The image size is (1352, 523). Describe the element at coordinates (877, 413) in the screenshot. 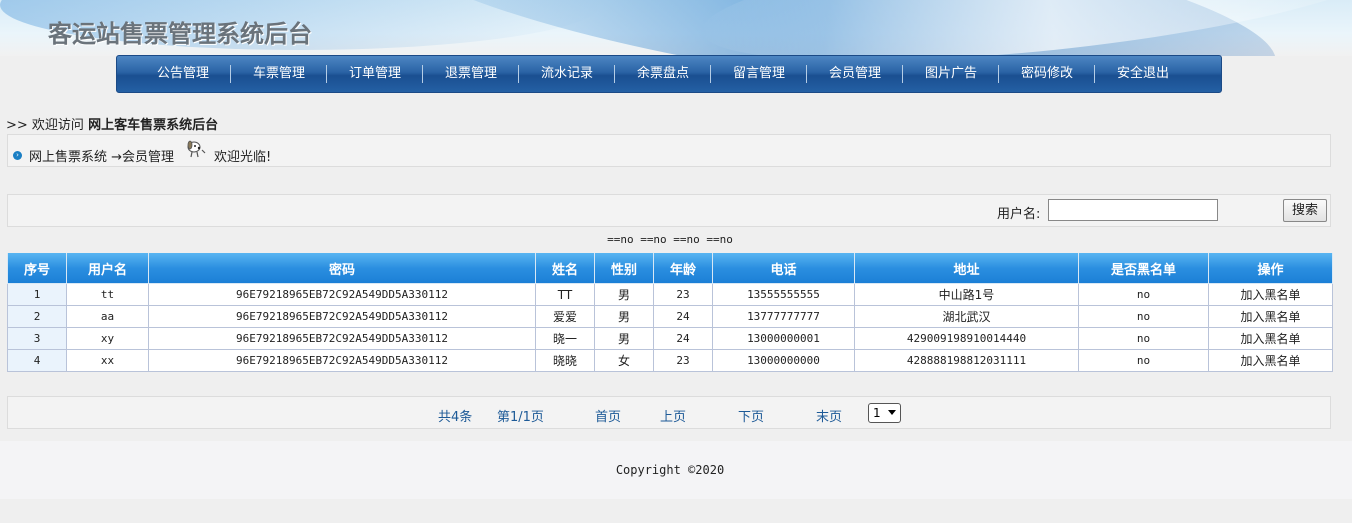

I see `page-select-value: 1` at that location.